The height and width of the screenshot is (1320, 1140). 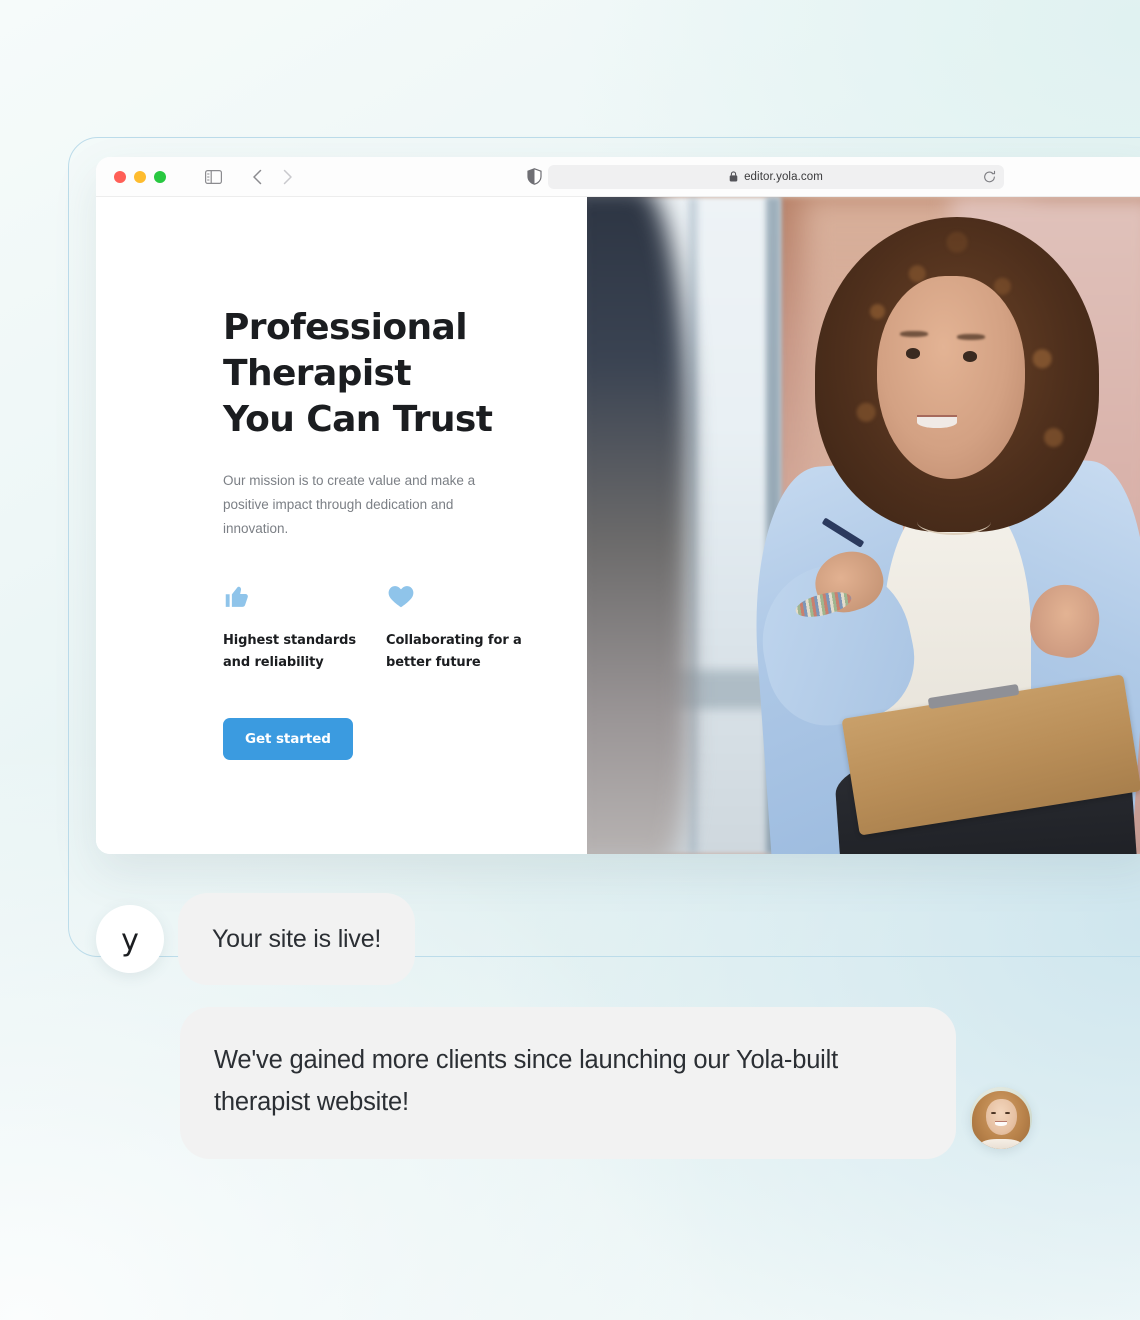 I want to click on get-started-button: Get started, so click(x=288, y=739).